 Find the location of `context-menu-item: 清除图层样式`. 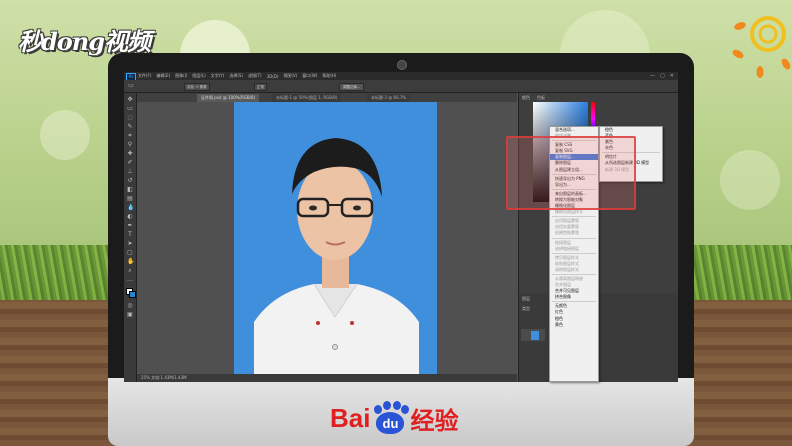

context-menu-item: 清除图层样式 is located at coordinates (567, 269).